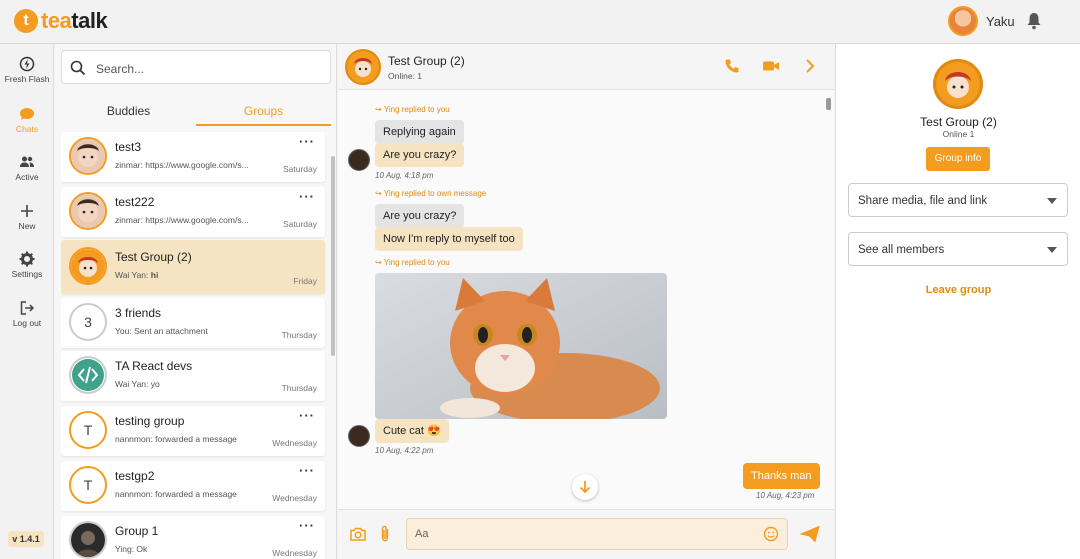 This screenshot has height=559, width=1080. What do you see at coordinates (26, 21) in the screenshot?
I see `logo-mark: t` at bounding box center [26, 21].